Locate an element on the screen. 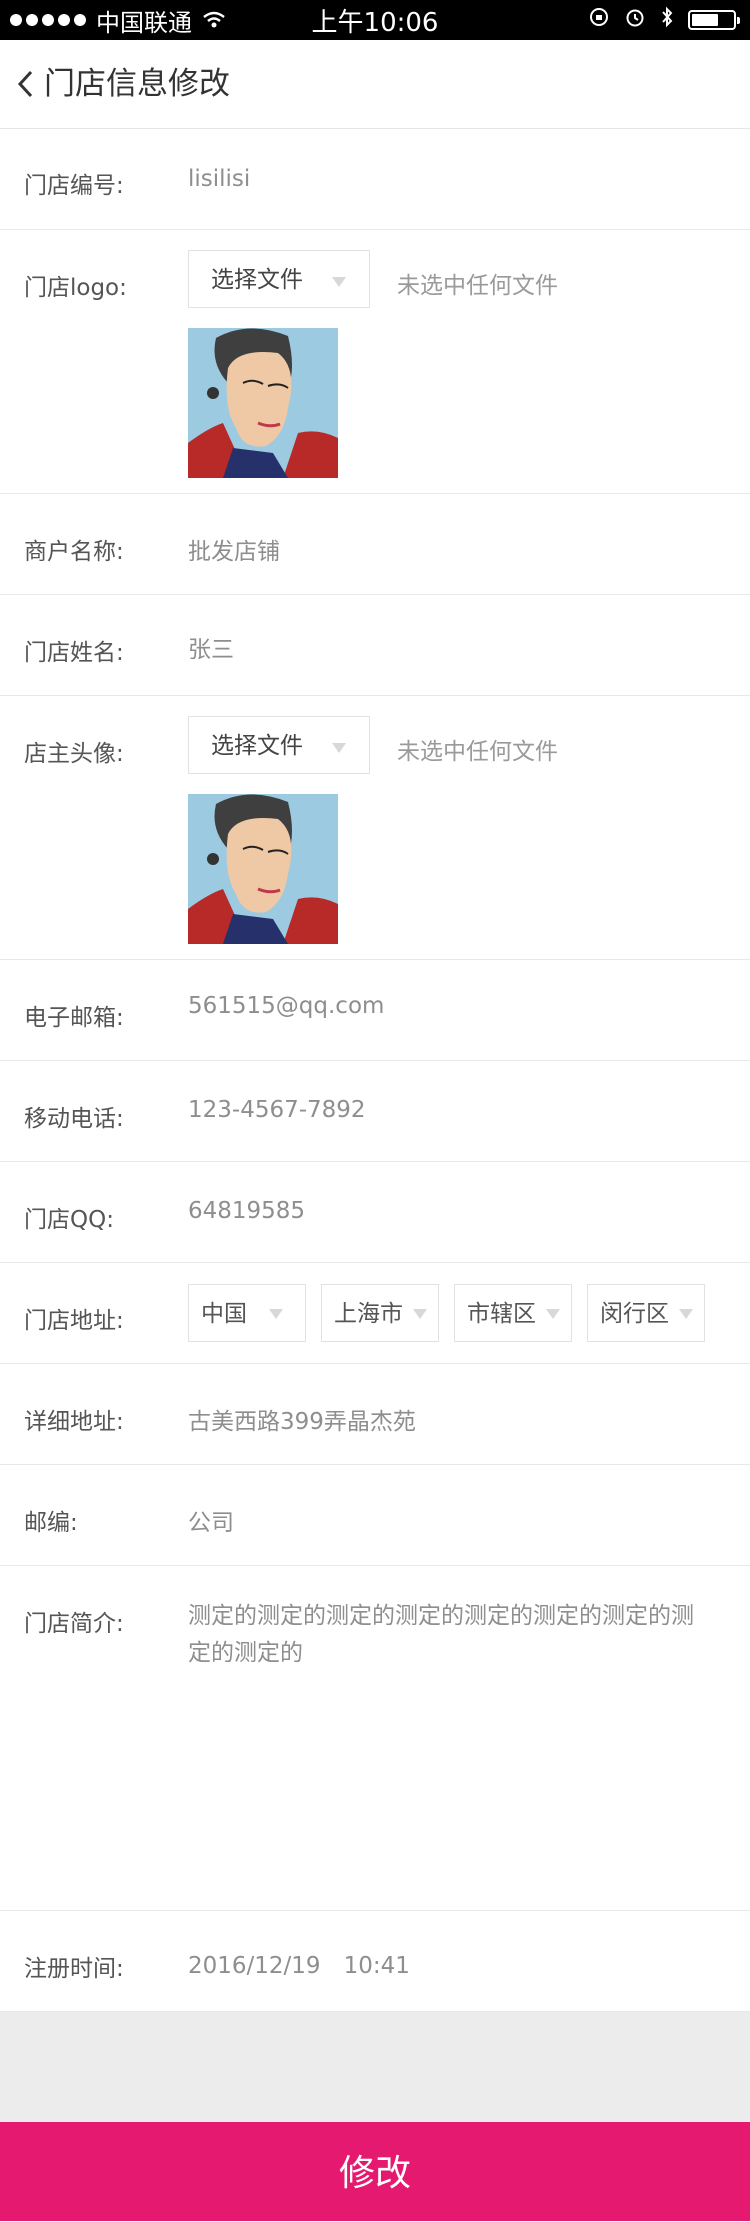 The height and width of the screenshot is (2222, 750). bluetooth-icon is located at coordinates (667, 20).